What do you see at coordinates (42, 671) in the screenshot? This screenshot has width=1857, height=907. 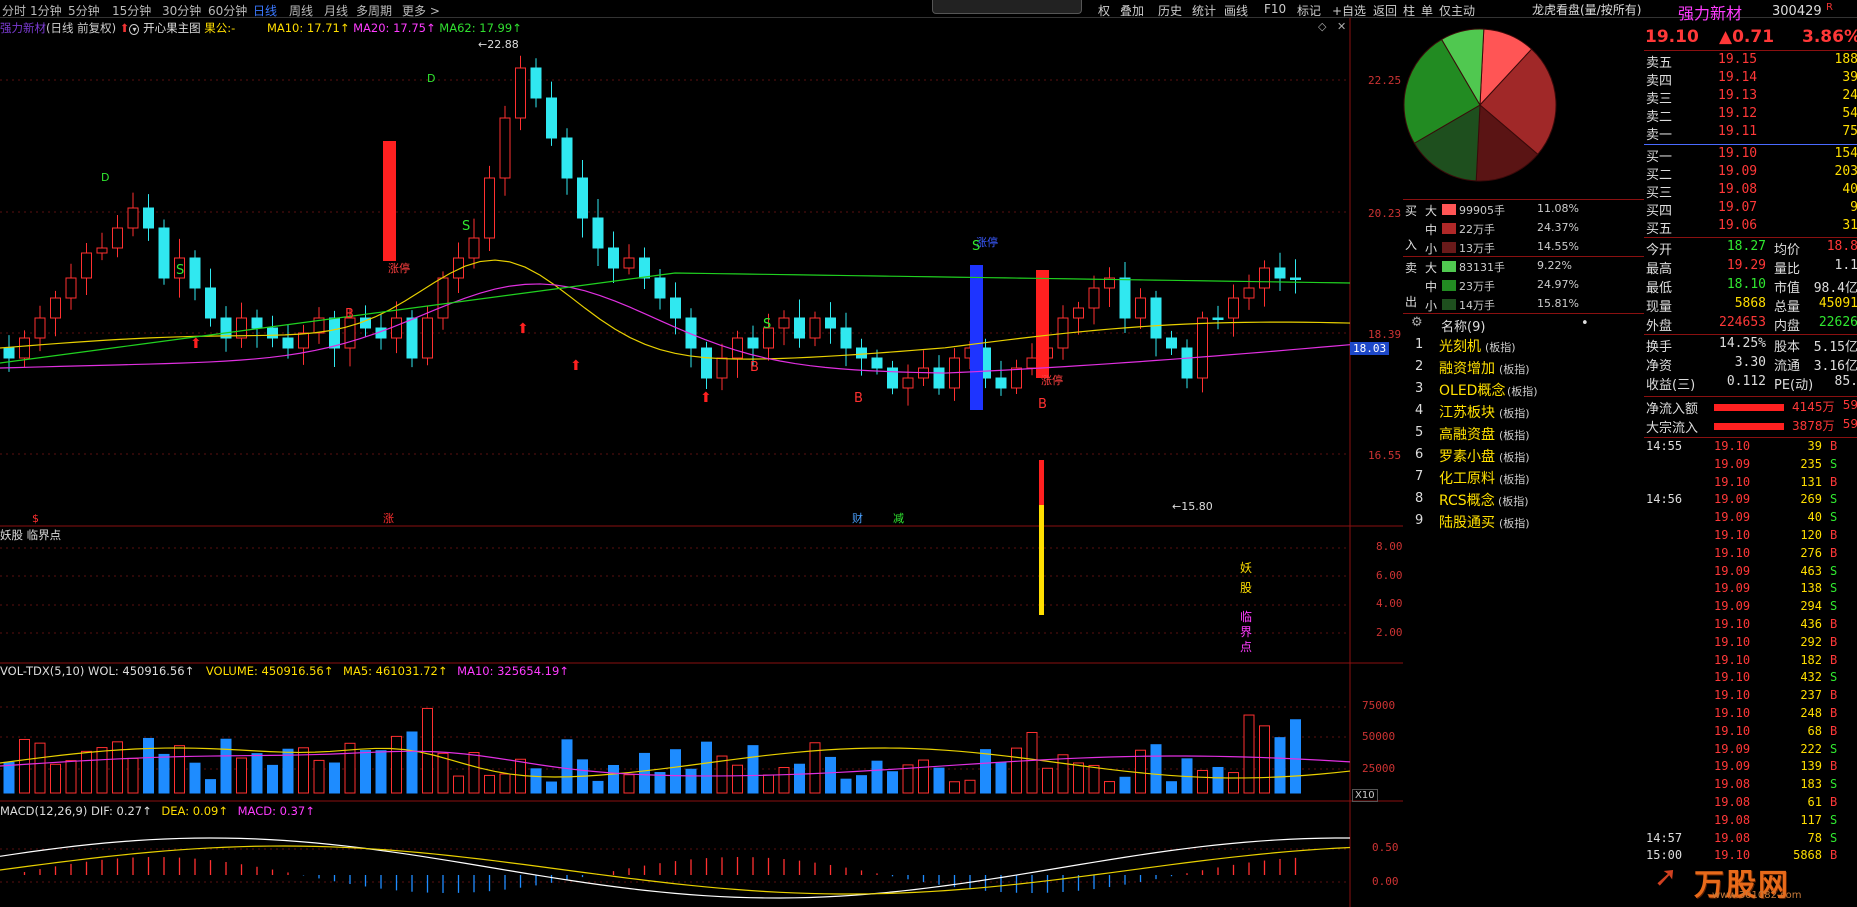 I see `vol-title: VOL-TDX(5,10)` at bounding box center [42, 671].